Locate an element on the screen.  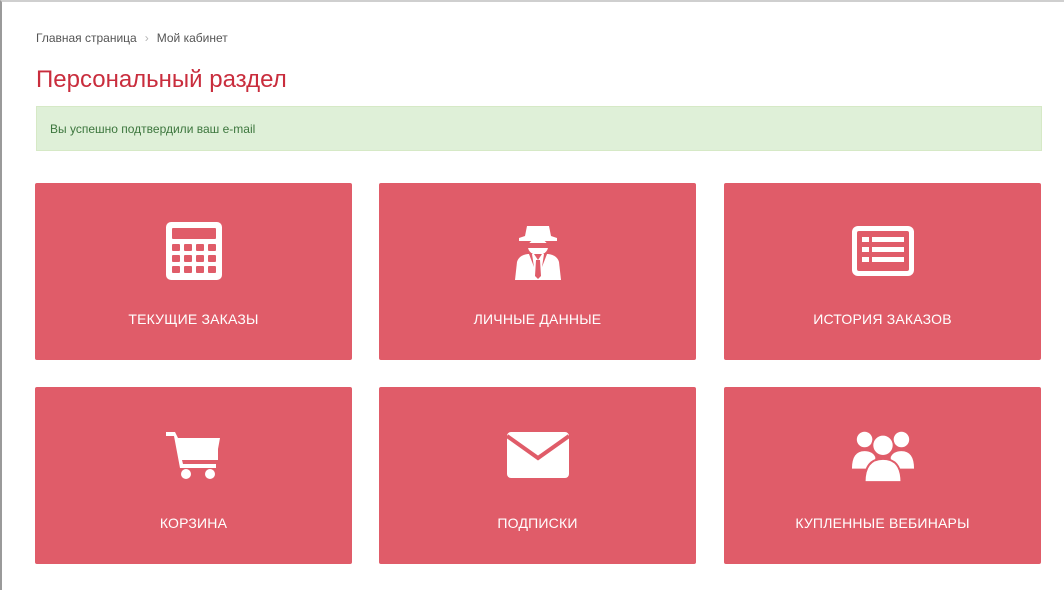
tile-label: ЛИЧНЫЕ ДАННЫЕ is located at coordinates (537, 319).